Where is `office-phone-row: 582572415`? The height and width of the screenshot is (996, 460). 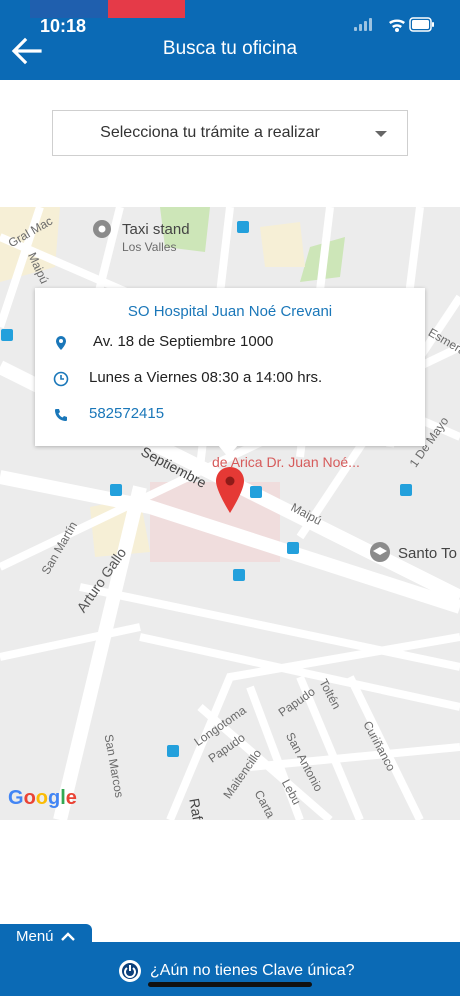 office-phone-row: 582572415 is located at coordinates (230, 416).